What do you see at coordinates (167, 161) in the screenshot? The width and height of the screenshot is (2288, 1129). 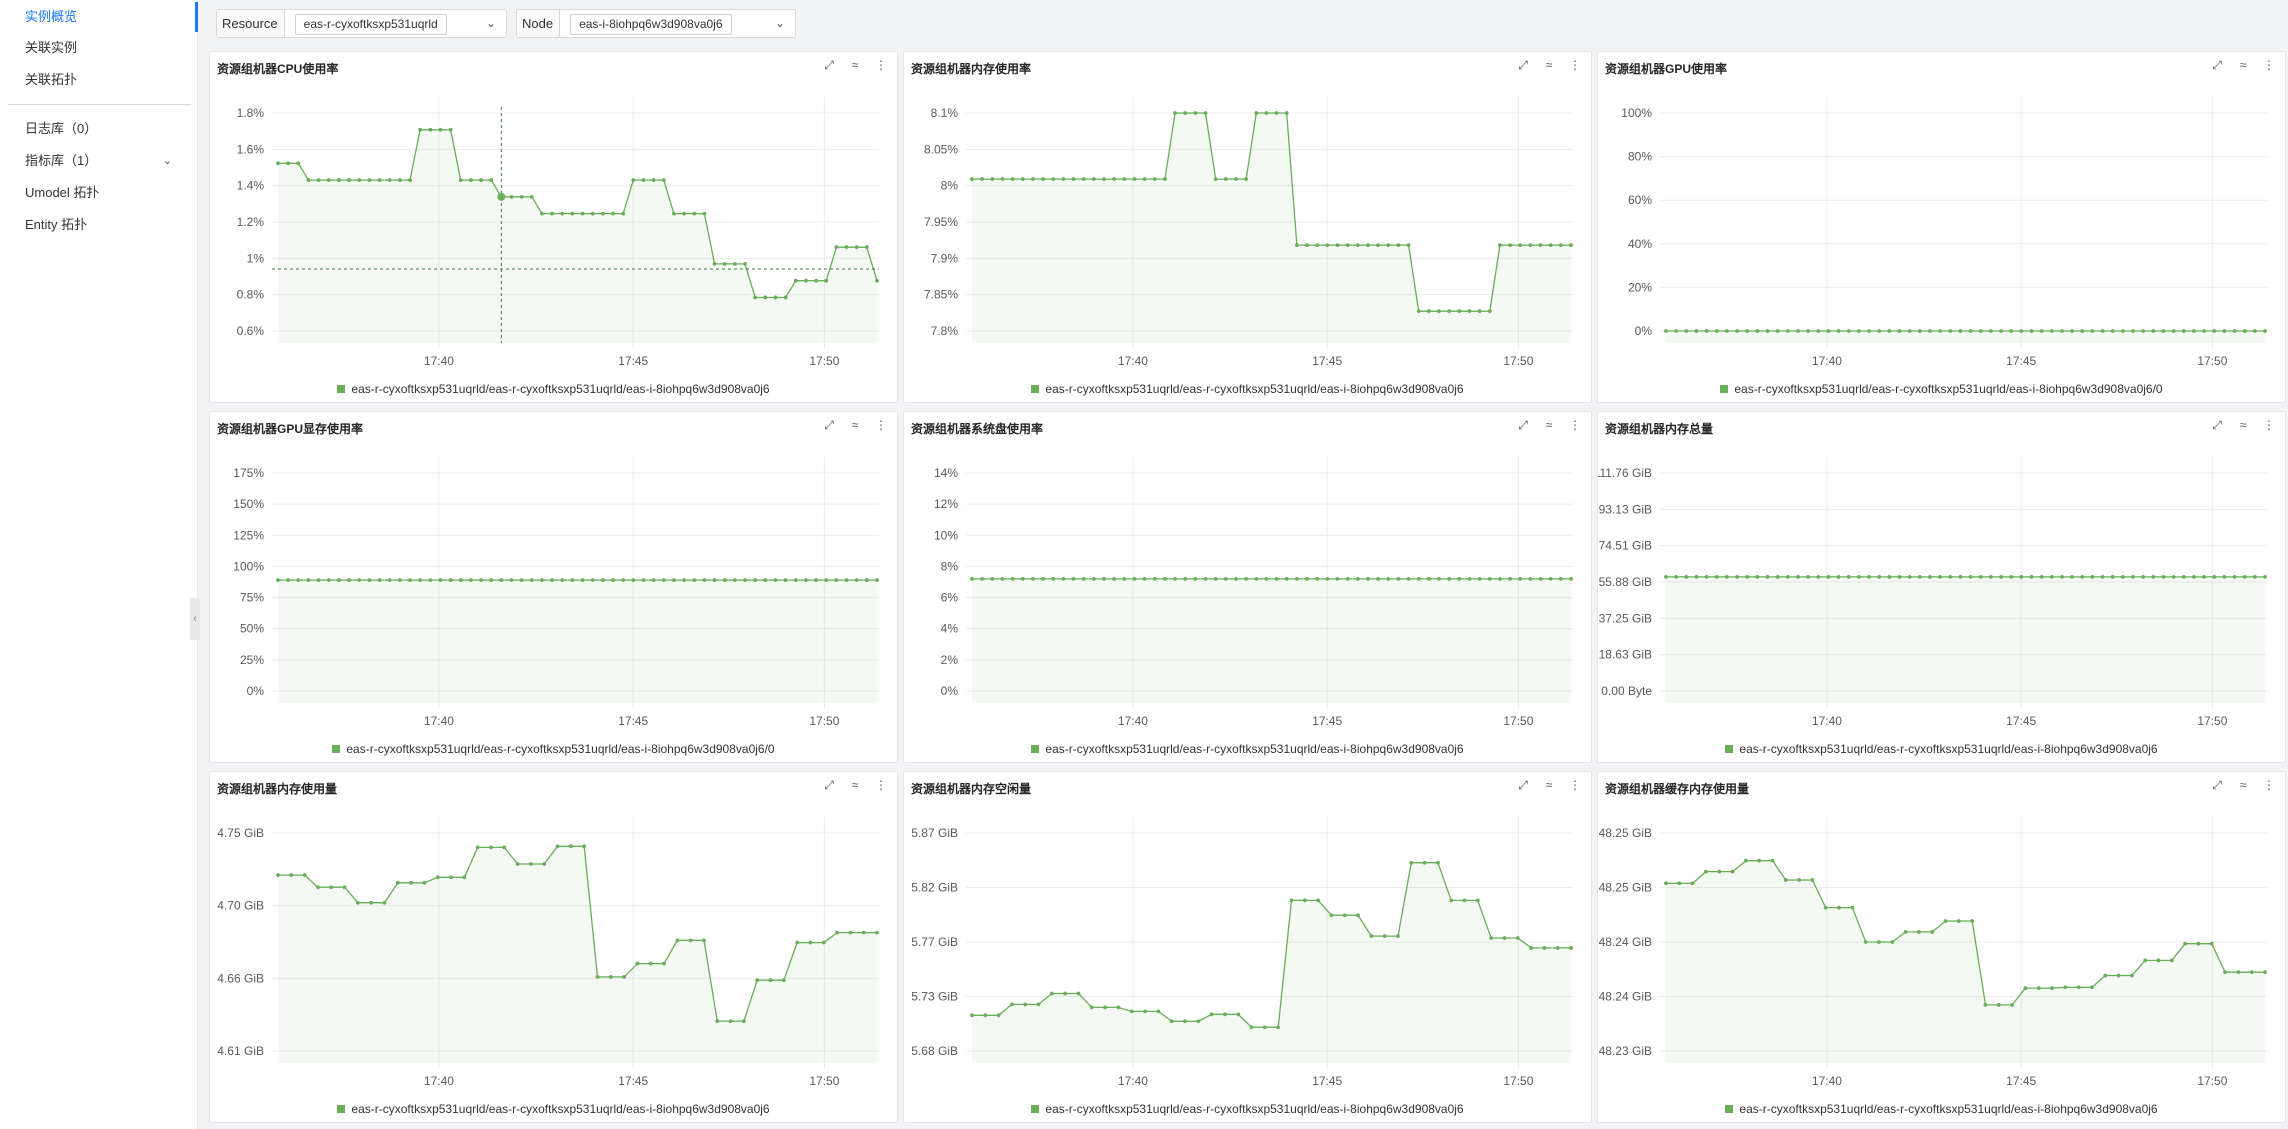 I see `chevron-down-icon: ⌄` at bounding box center [167, 161].